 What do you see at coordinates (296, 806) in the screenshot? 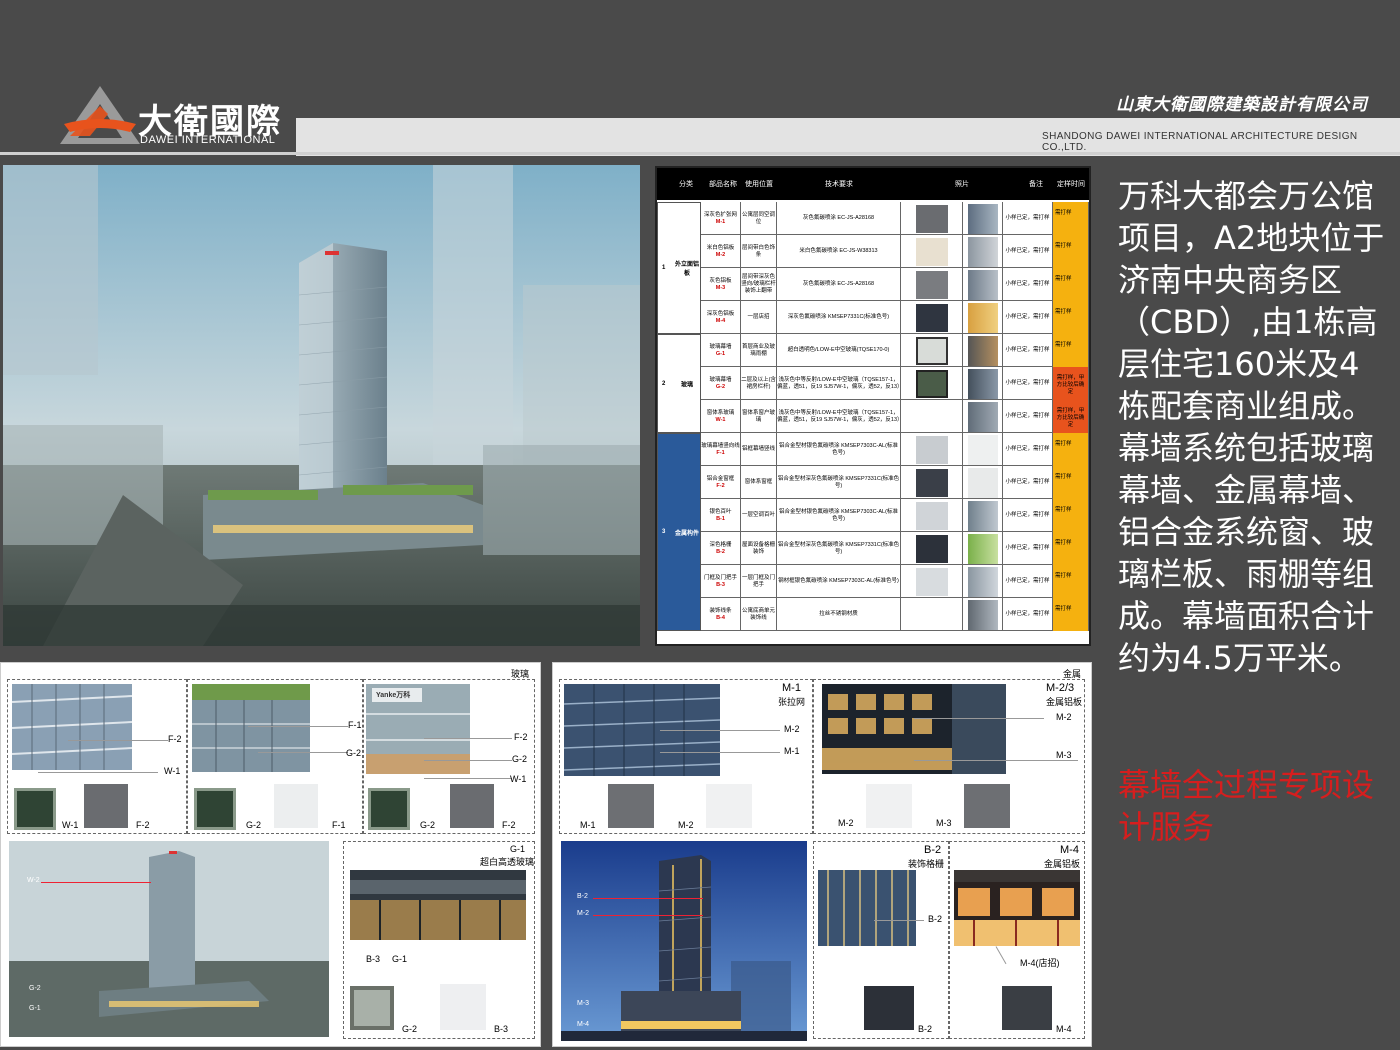
I see `swatch-f1` at bounding box center [296, 806].